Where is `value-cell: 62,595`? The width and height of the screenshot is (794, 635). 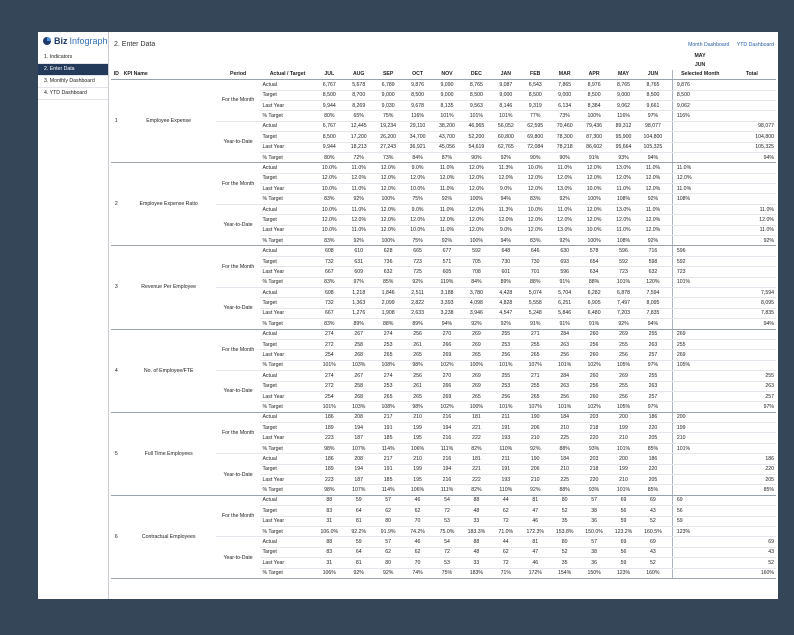
value-cell: 62,595 is located at coordinates (535, 127).